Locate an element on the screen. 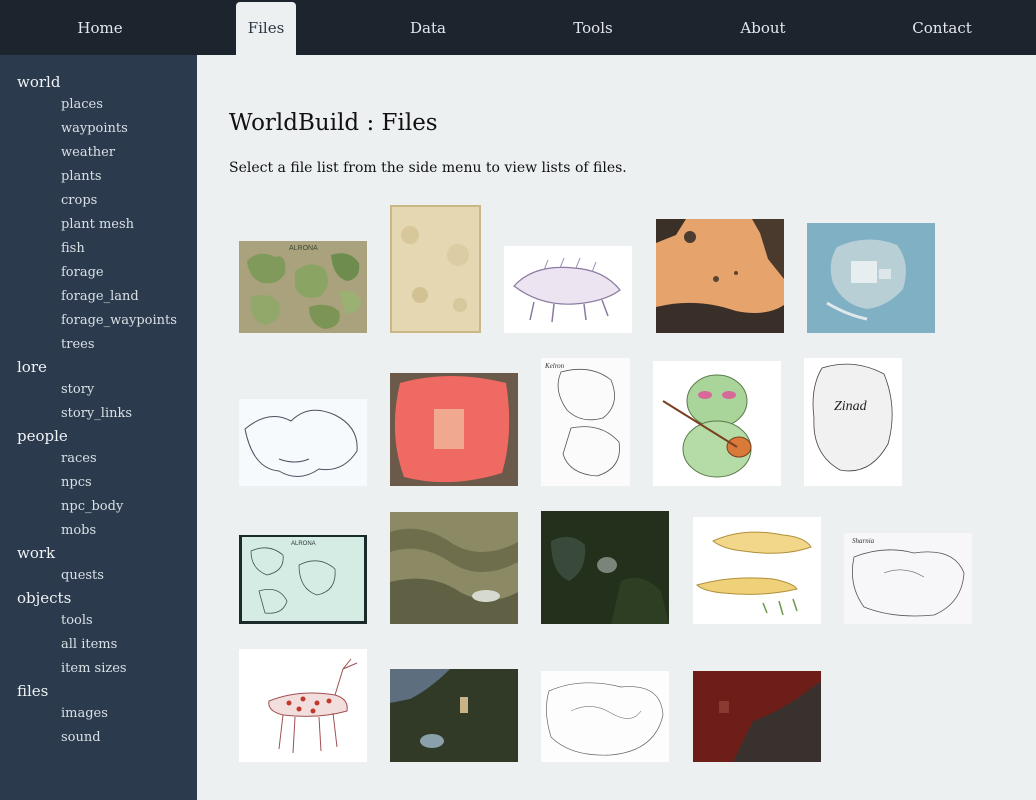  thumbnail-alrona-colored-map: ALRONA is located at coordinates (303, 287).